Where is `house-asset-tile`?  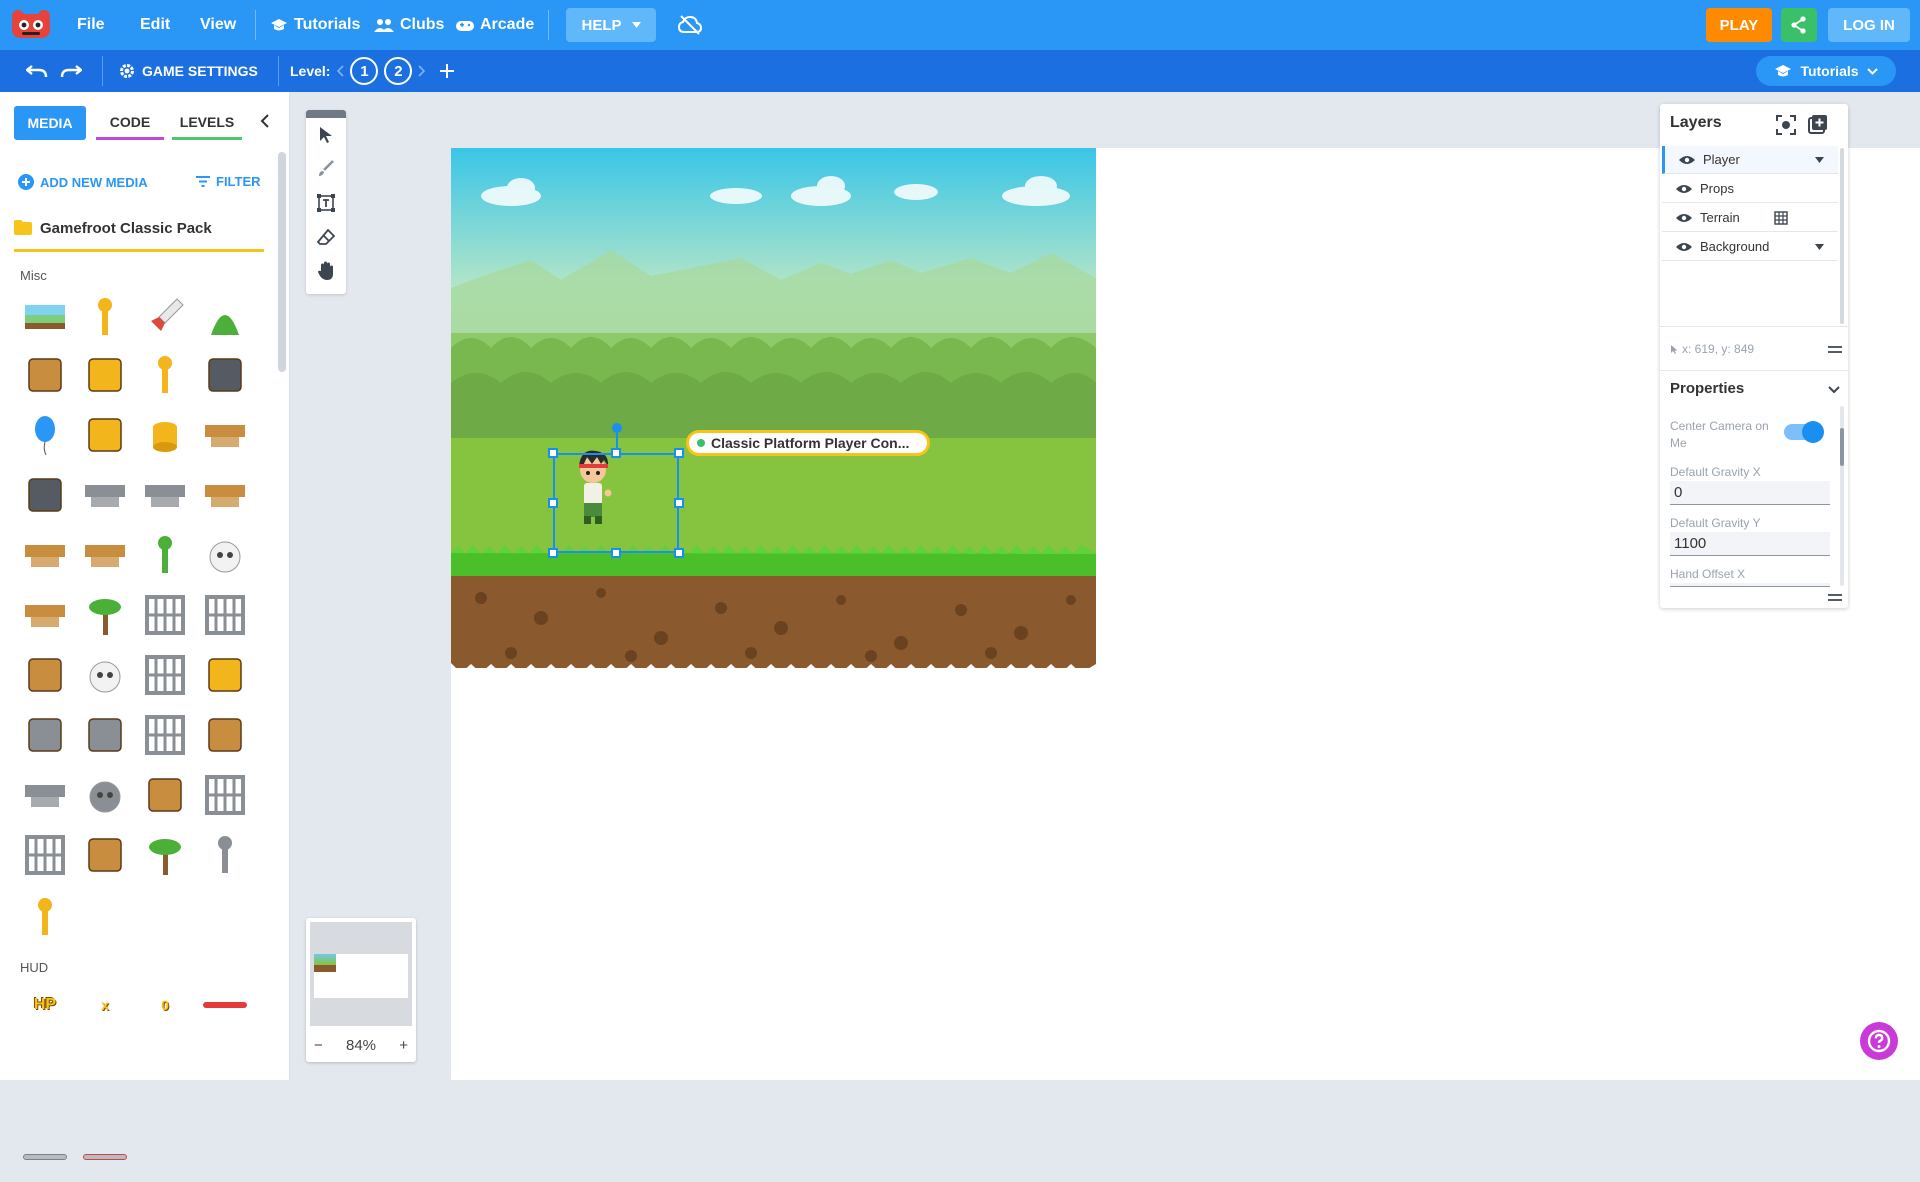 house-asset-tile is located at coordinates (45, 495).